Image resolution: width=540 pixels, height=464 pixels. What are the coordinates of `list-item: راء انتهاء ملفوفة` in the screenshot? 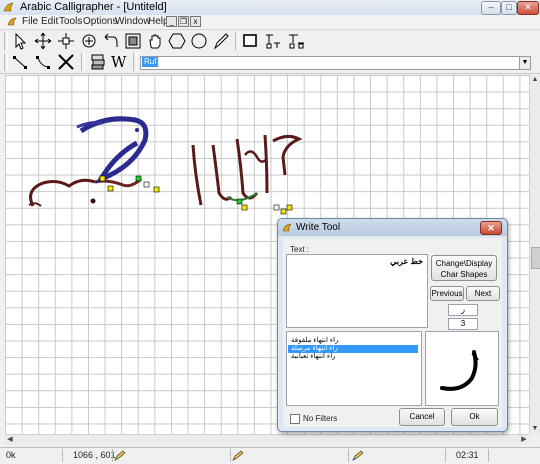 It's located at (353, 341).